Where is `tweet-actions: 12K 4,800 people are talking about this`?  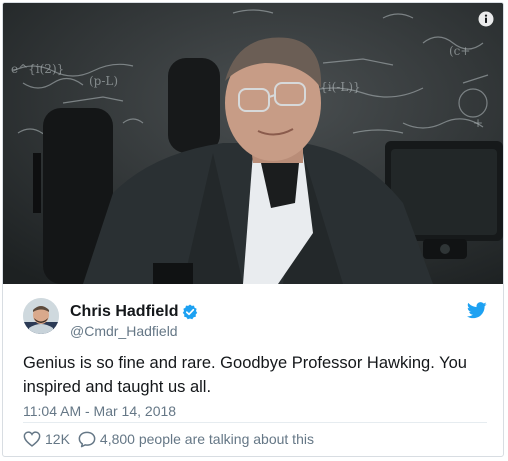
tweet-actions: 12K 4,800 people are talking about this is located at coordinates (168, 439).